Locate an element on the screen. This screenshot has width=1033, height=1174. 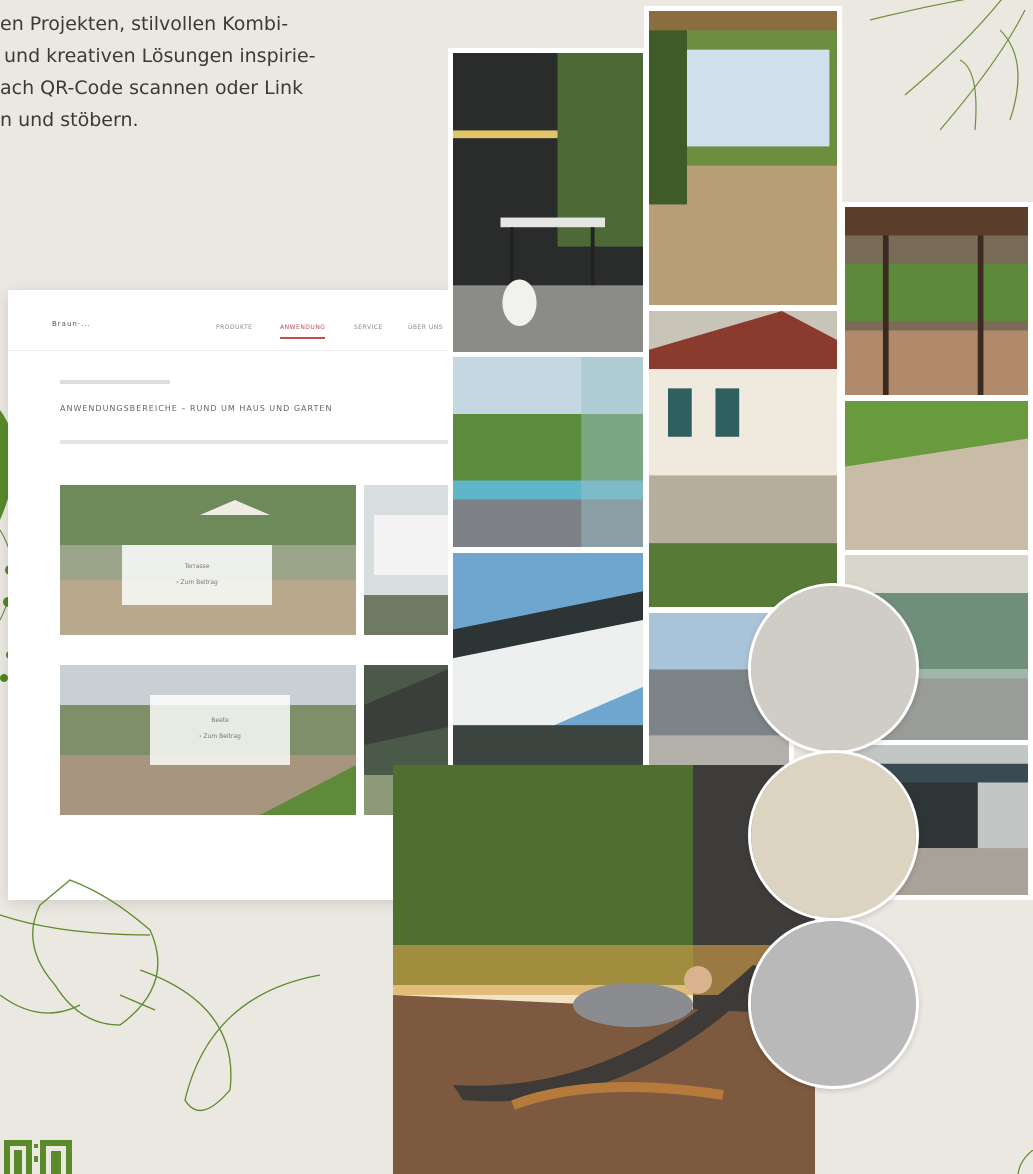
photo-timber-house is located at coordinates (743, 459).